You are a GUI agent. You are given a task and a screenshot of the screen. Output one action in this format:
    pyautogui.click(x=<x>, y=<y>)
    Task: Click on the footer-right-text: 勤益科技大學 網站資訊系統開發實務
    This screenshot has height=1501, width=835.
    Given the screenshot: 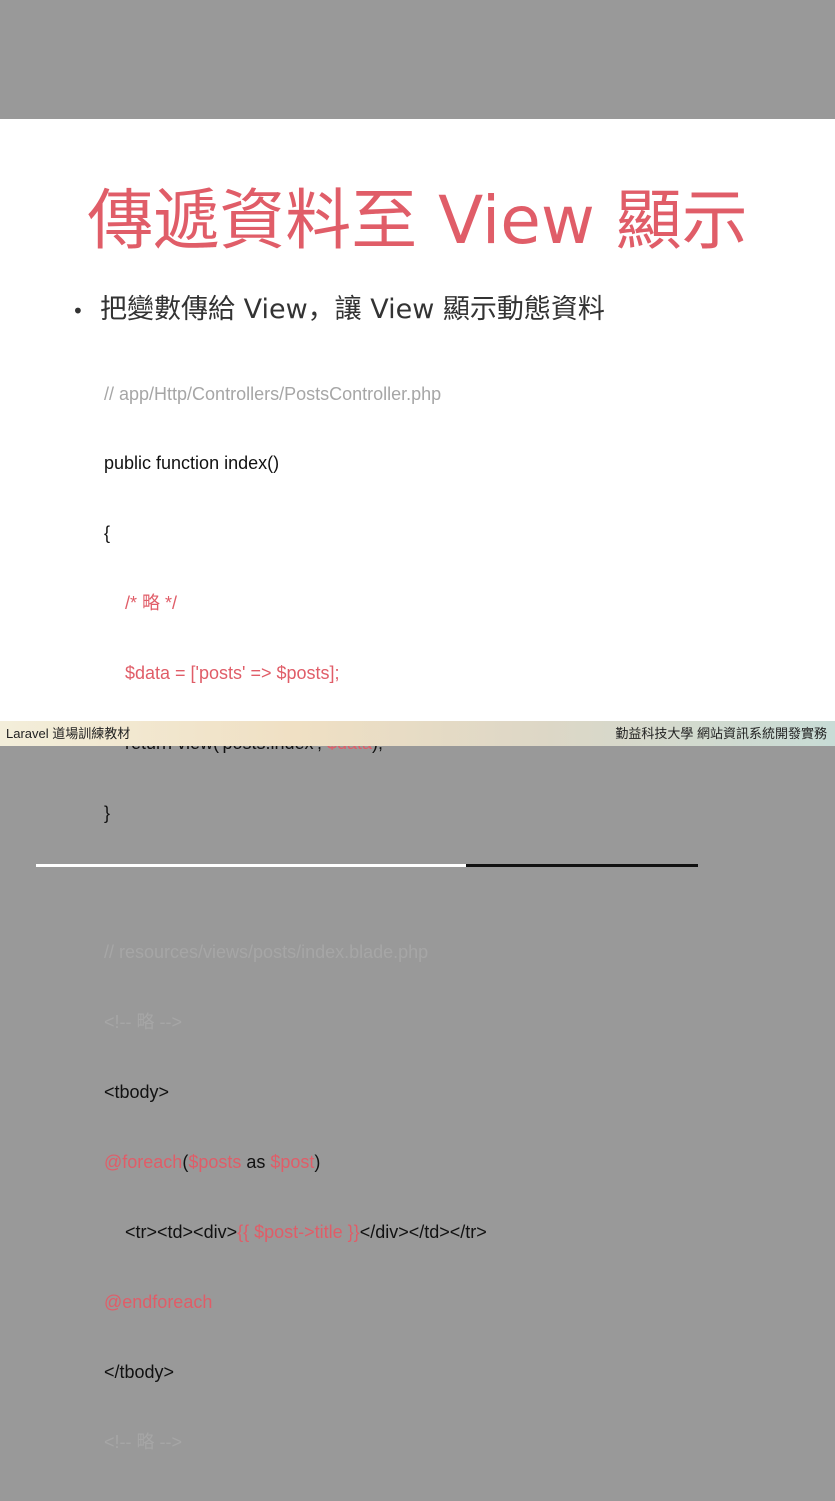 What is the action you would take?
    pyautogui.click(x=721, y=733)
    